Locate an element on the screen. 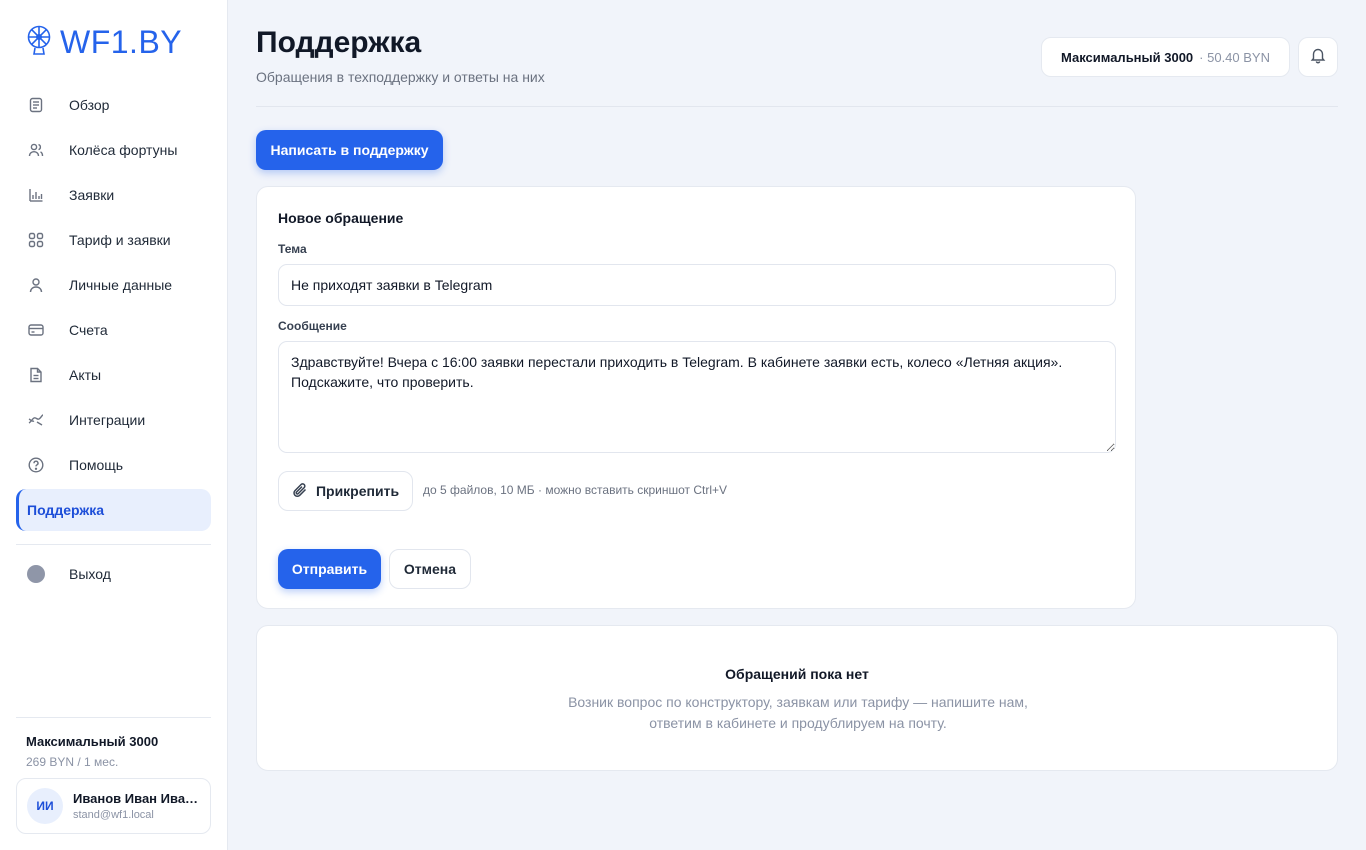  user-info: Иванов Иван Иванович stand@wf1.local is located at coordinates (138, 806).